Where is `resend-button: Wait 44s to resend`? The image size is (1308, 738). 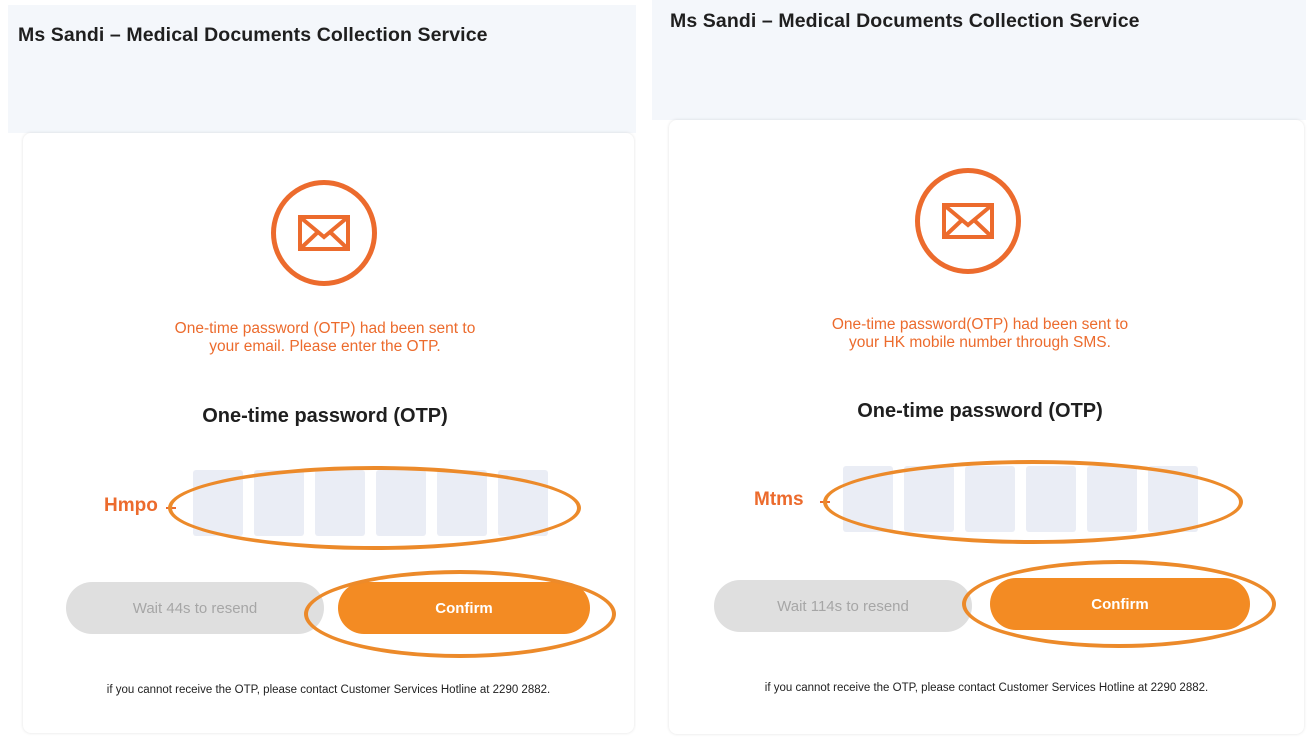
resend-button: Wait 44s to resend is located at coordinates (195, 608).